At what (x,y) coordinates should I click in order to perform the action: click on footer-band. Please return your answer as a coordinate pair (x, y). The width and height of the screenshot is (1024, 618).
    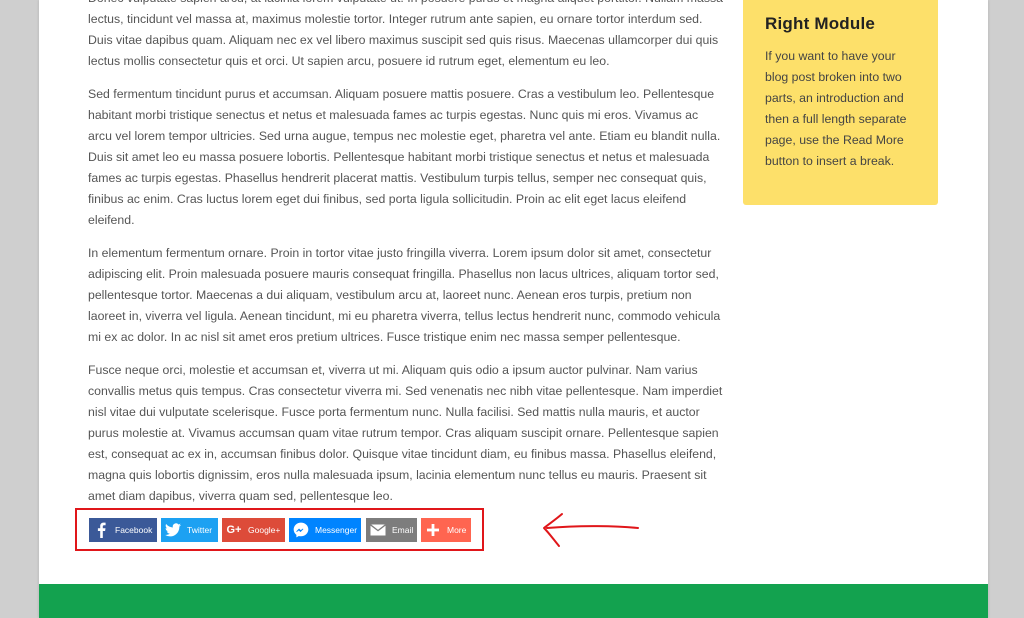
    Looking at the image, I should click on (513, 601).